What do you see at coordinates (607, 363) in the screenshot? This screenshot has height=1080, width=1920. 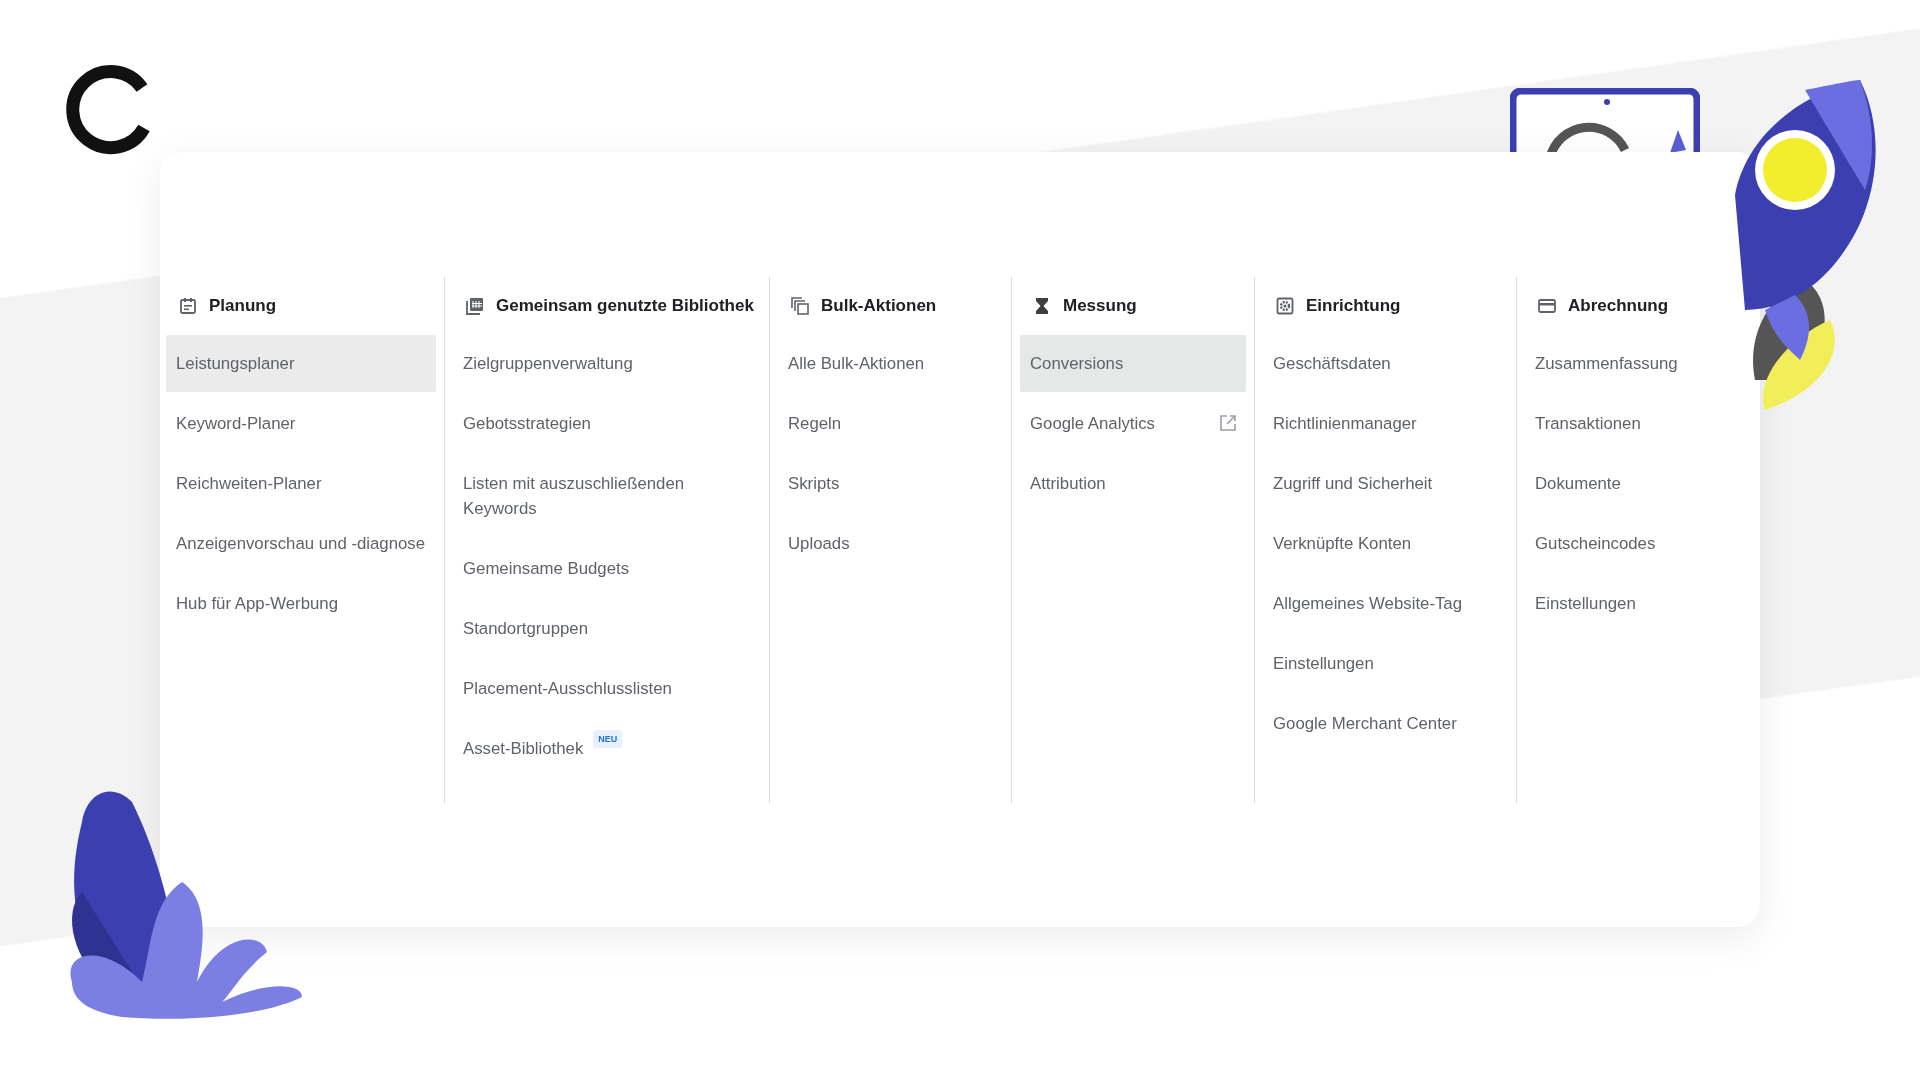 I see `menu-item: Zielgruppenverwaltung` at bounding box center [607, 363].